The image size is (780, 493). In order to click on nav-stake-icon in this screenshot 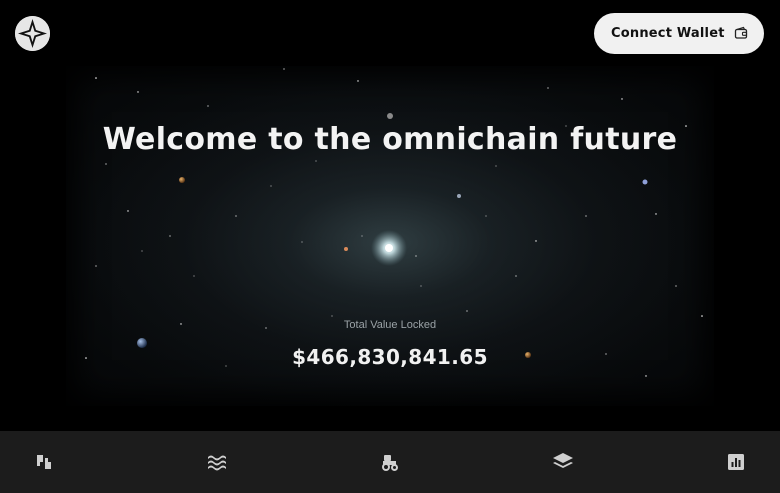, I will do `click(563, 462)`.